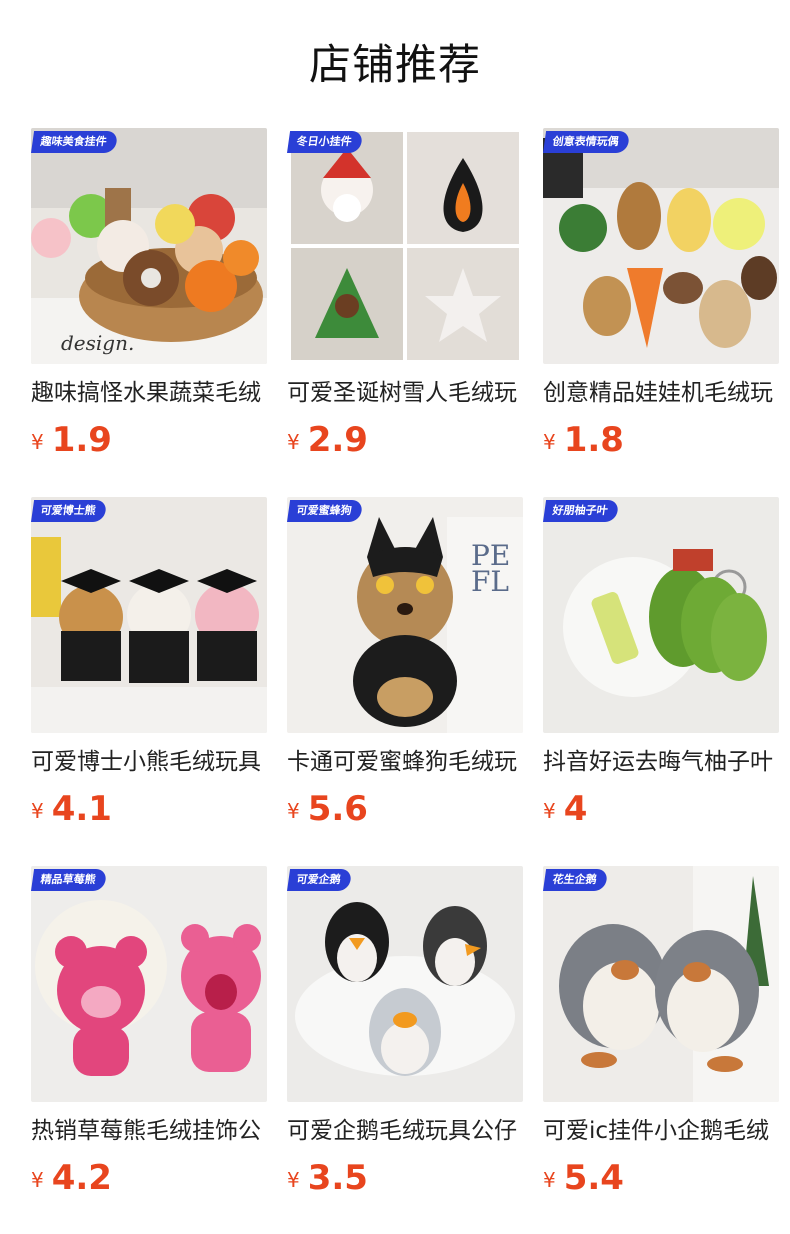 Image resolution: width=790 pixels, height=1234 pixels. I want to click on product-image: 精品草莓熊, so click(149, 984).